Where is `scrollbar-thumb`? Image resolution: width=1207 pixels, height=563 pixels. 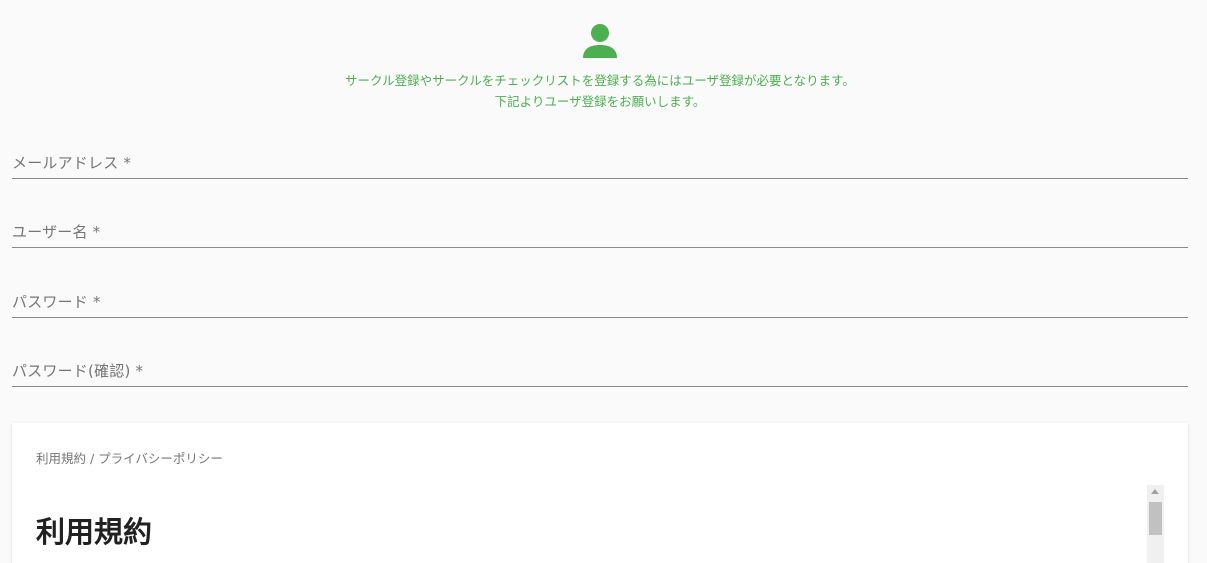 scrollbar-thumb is located at coordinates (1155, 518).